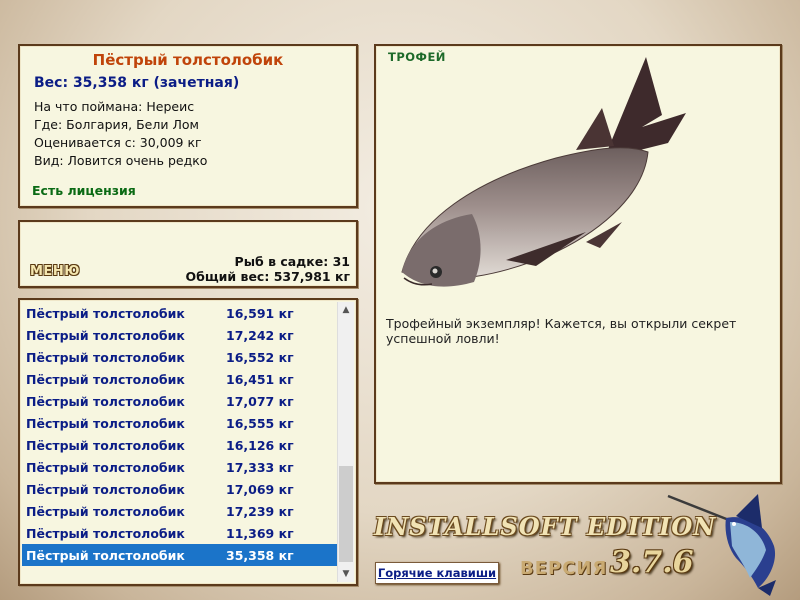 This screenshot has height=600, width=800. Describe the element at coordinates (564, 568) in the screenshot. I see `version-label: ВЕРСИЯ` at that location.